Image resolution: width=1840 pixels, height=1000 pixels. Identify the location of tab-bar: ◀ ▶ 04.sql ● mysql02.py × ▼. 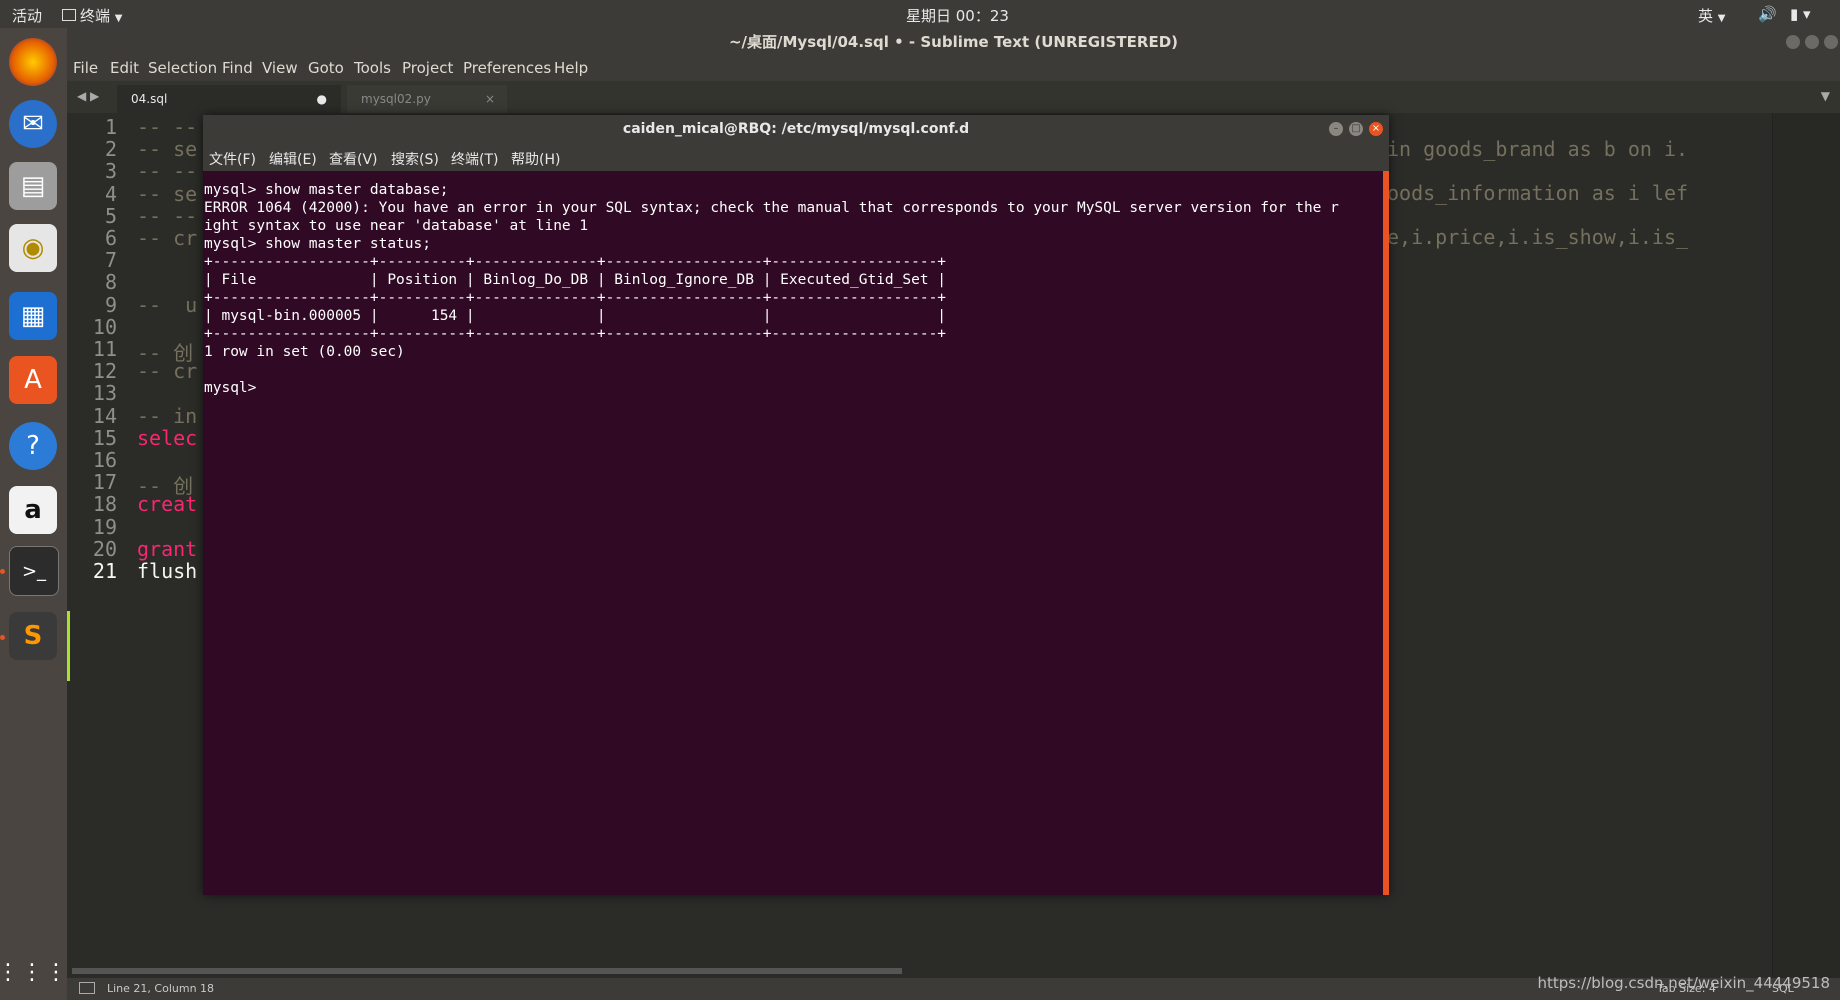
(953, 97).